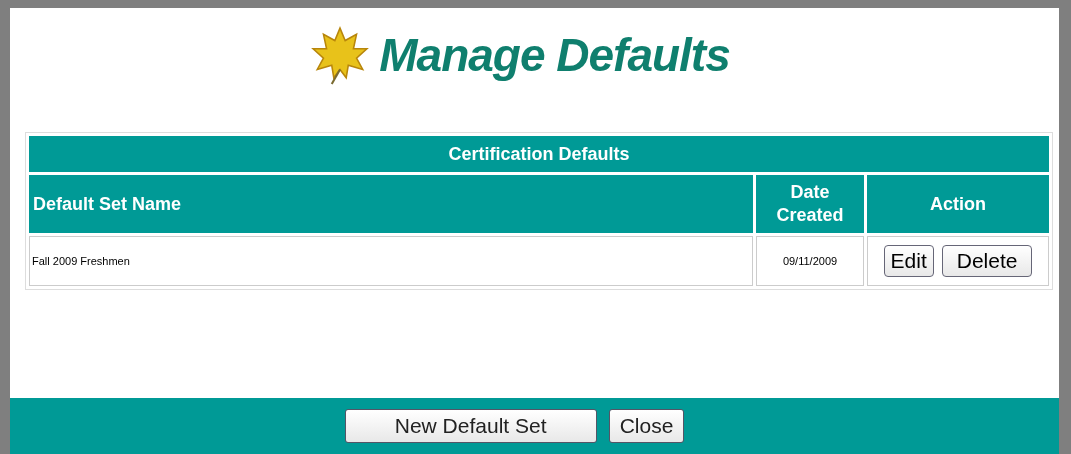 This screenshot has height=454, width=1071. I want to click on column-header: Date Created, so click(810, 204).